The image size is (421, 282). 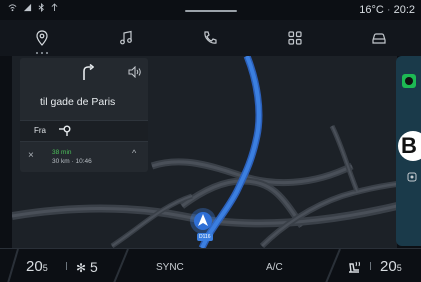 I want to click on fan-speed-control: ✻ 5, so click(x=87, y=267).